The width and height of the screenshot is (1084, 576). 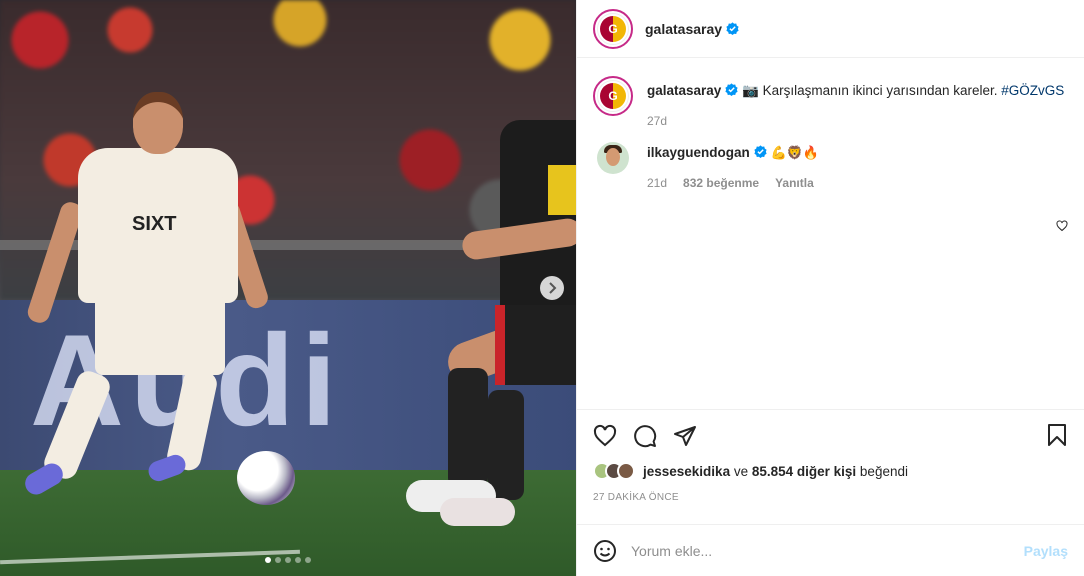 I want to click on carousel-indicator, so click(x=288, y=560).